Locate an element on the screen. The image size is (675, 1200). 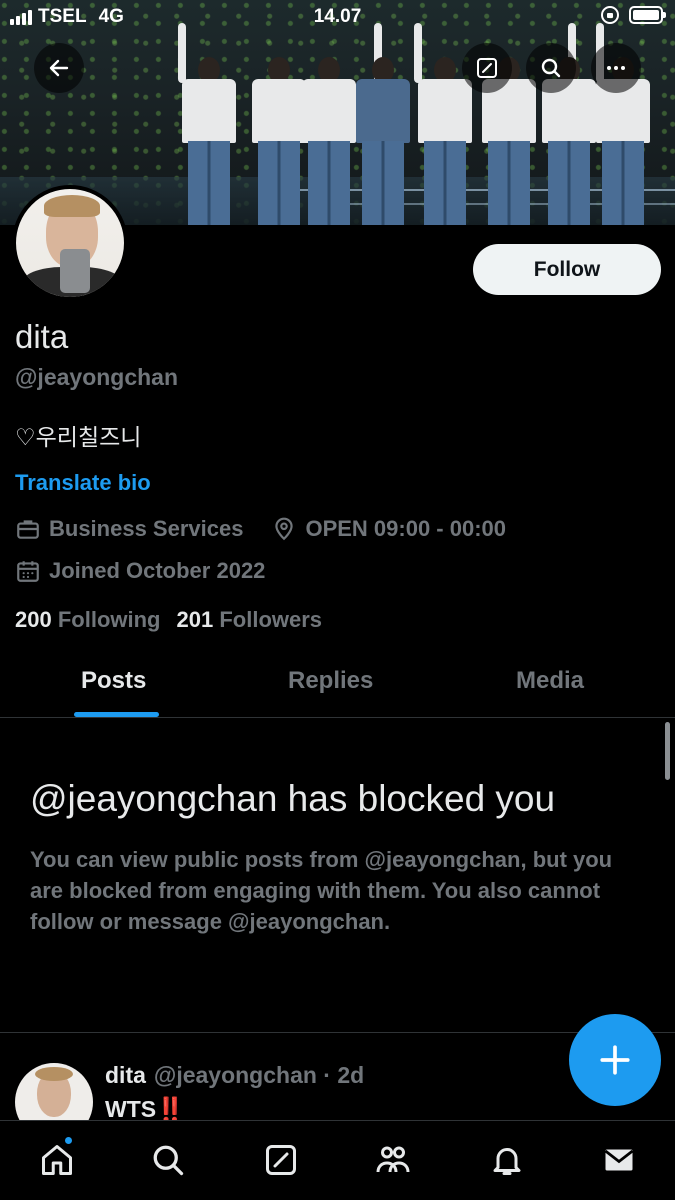
post-avatar-hair is located at coordinates (54, 1074).